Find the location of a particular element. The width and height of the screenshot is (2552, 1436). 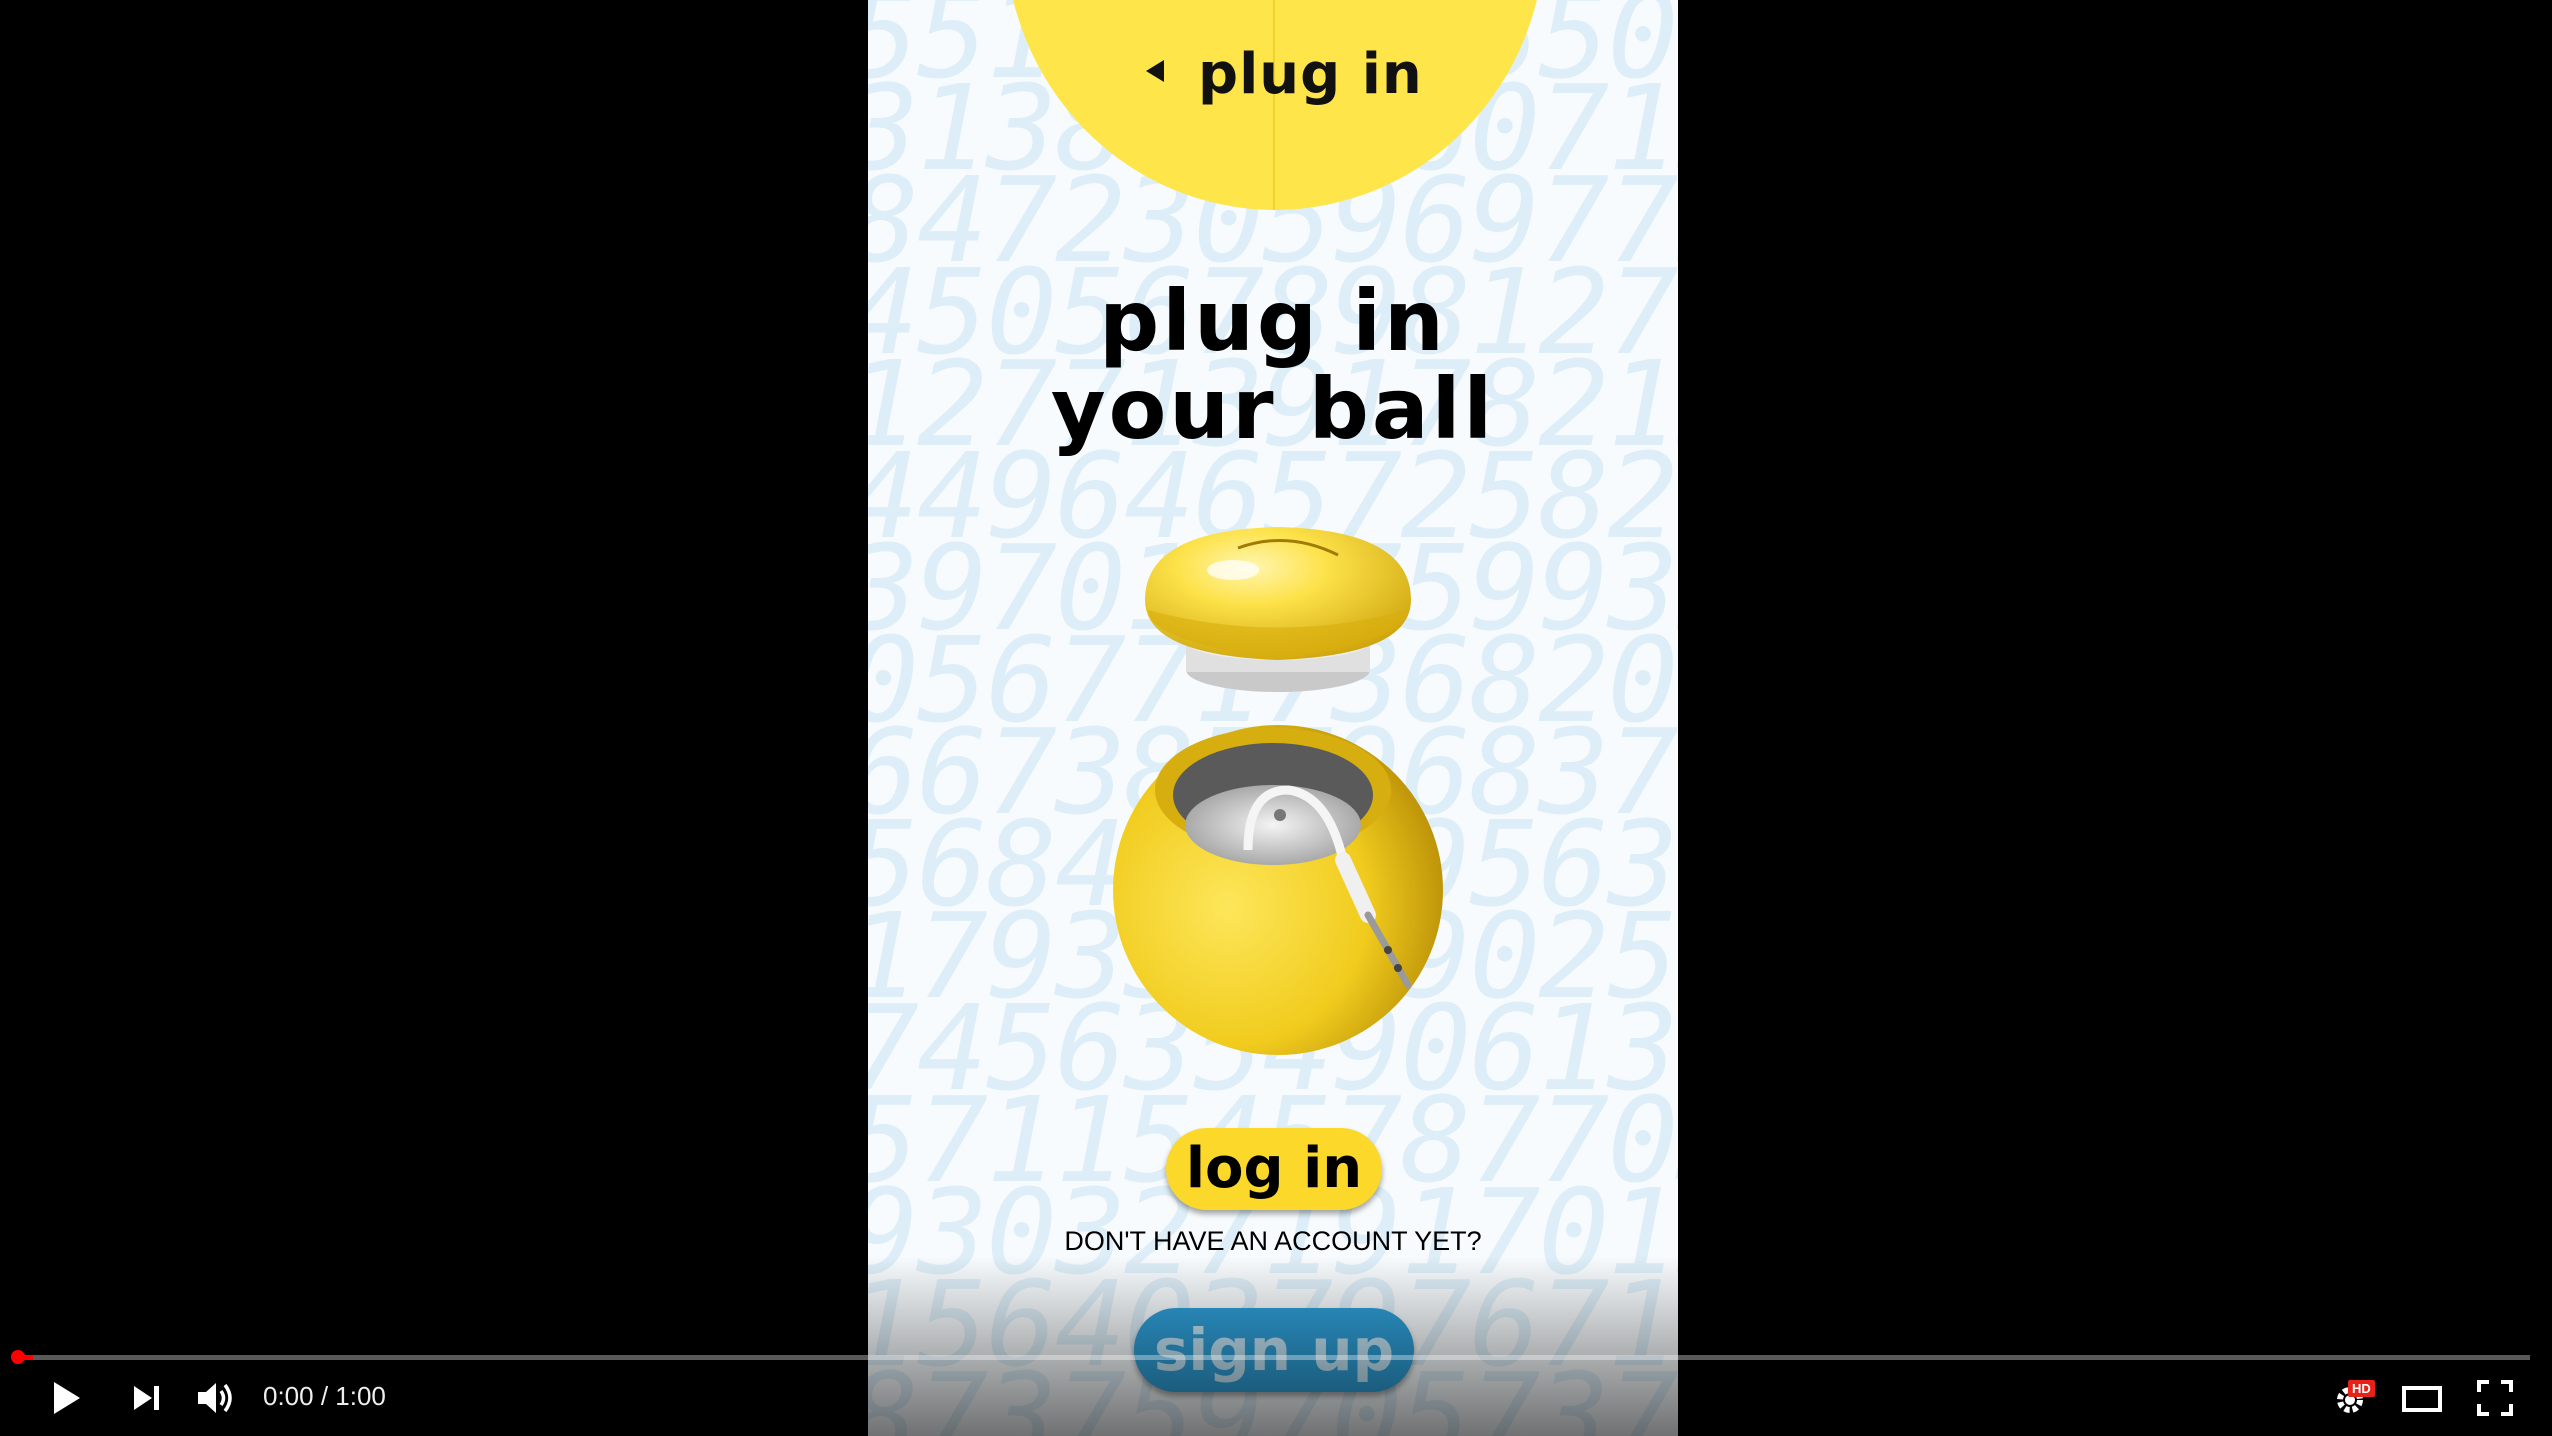

theater-mode-icon is located at coordinates (2422, 1399).